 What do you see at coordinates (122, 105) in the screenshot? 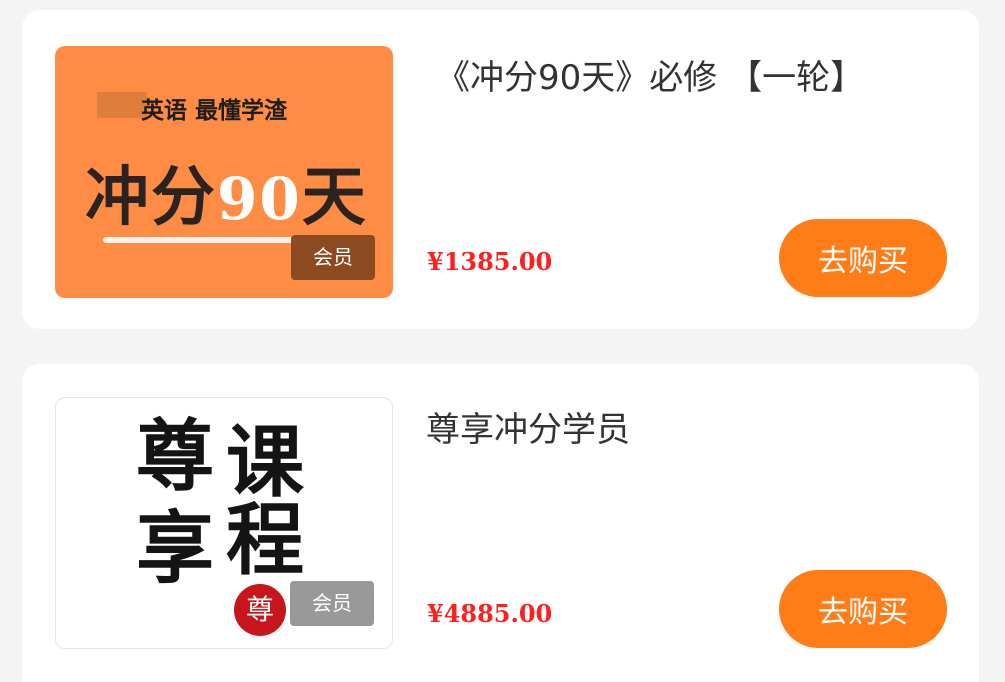
I see `blurred-logo` at bounding box center [122, 105].